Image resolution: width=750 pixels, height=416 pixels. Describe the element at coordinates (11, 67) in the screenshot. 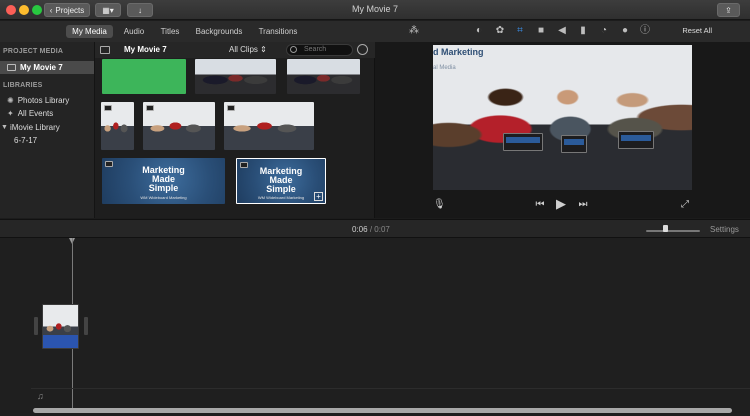

I see `film-icon` at that location.